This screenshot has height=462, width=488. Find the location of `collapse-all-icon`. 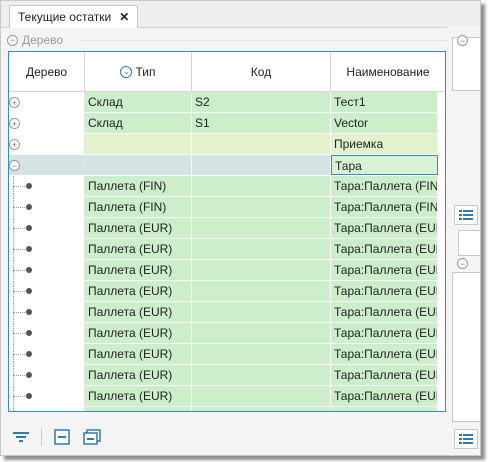

collapse-all-icon is located at coordinates (62, 437).